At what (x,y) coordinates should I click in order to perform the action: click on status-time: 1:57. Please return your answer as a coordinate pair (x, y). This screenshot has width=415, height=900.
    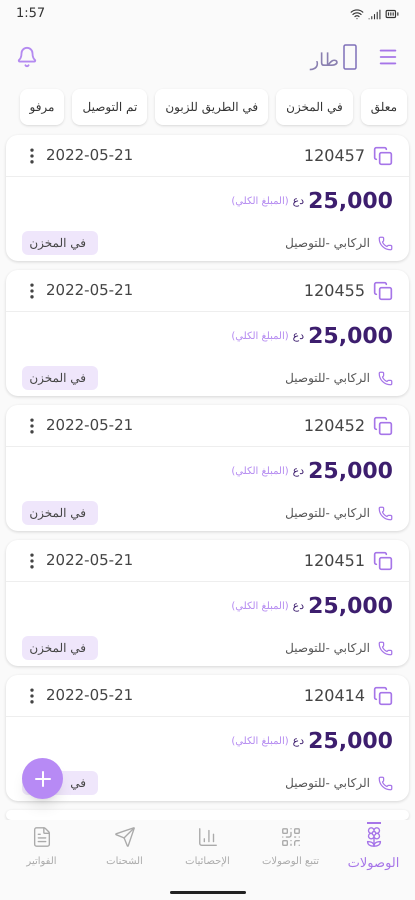
    Looking at the image, I should click on (31, 14).